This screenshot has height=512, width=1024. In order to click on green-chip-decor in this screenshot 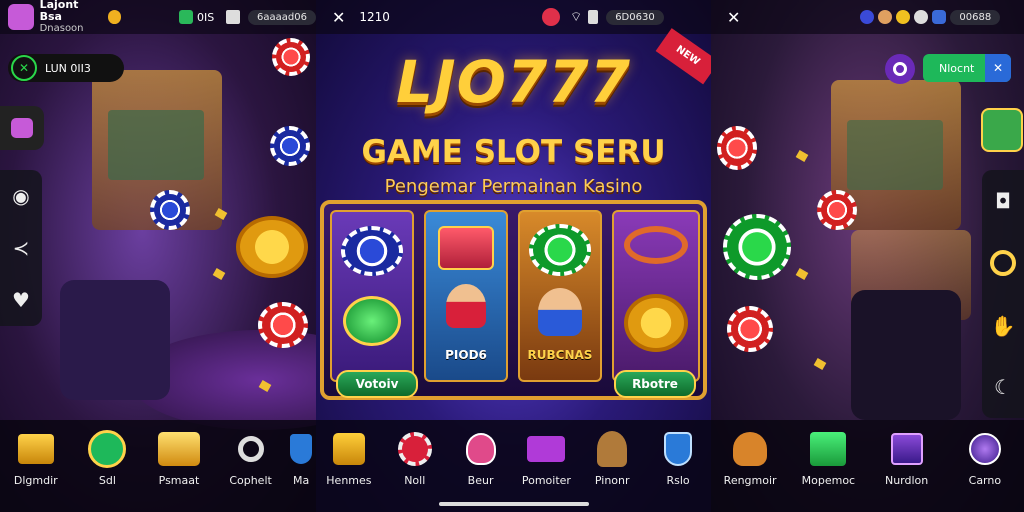, I will do `click(757, 247)`.